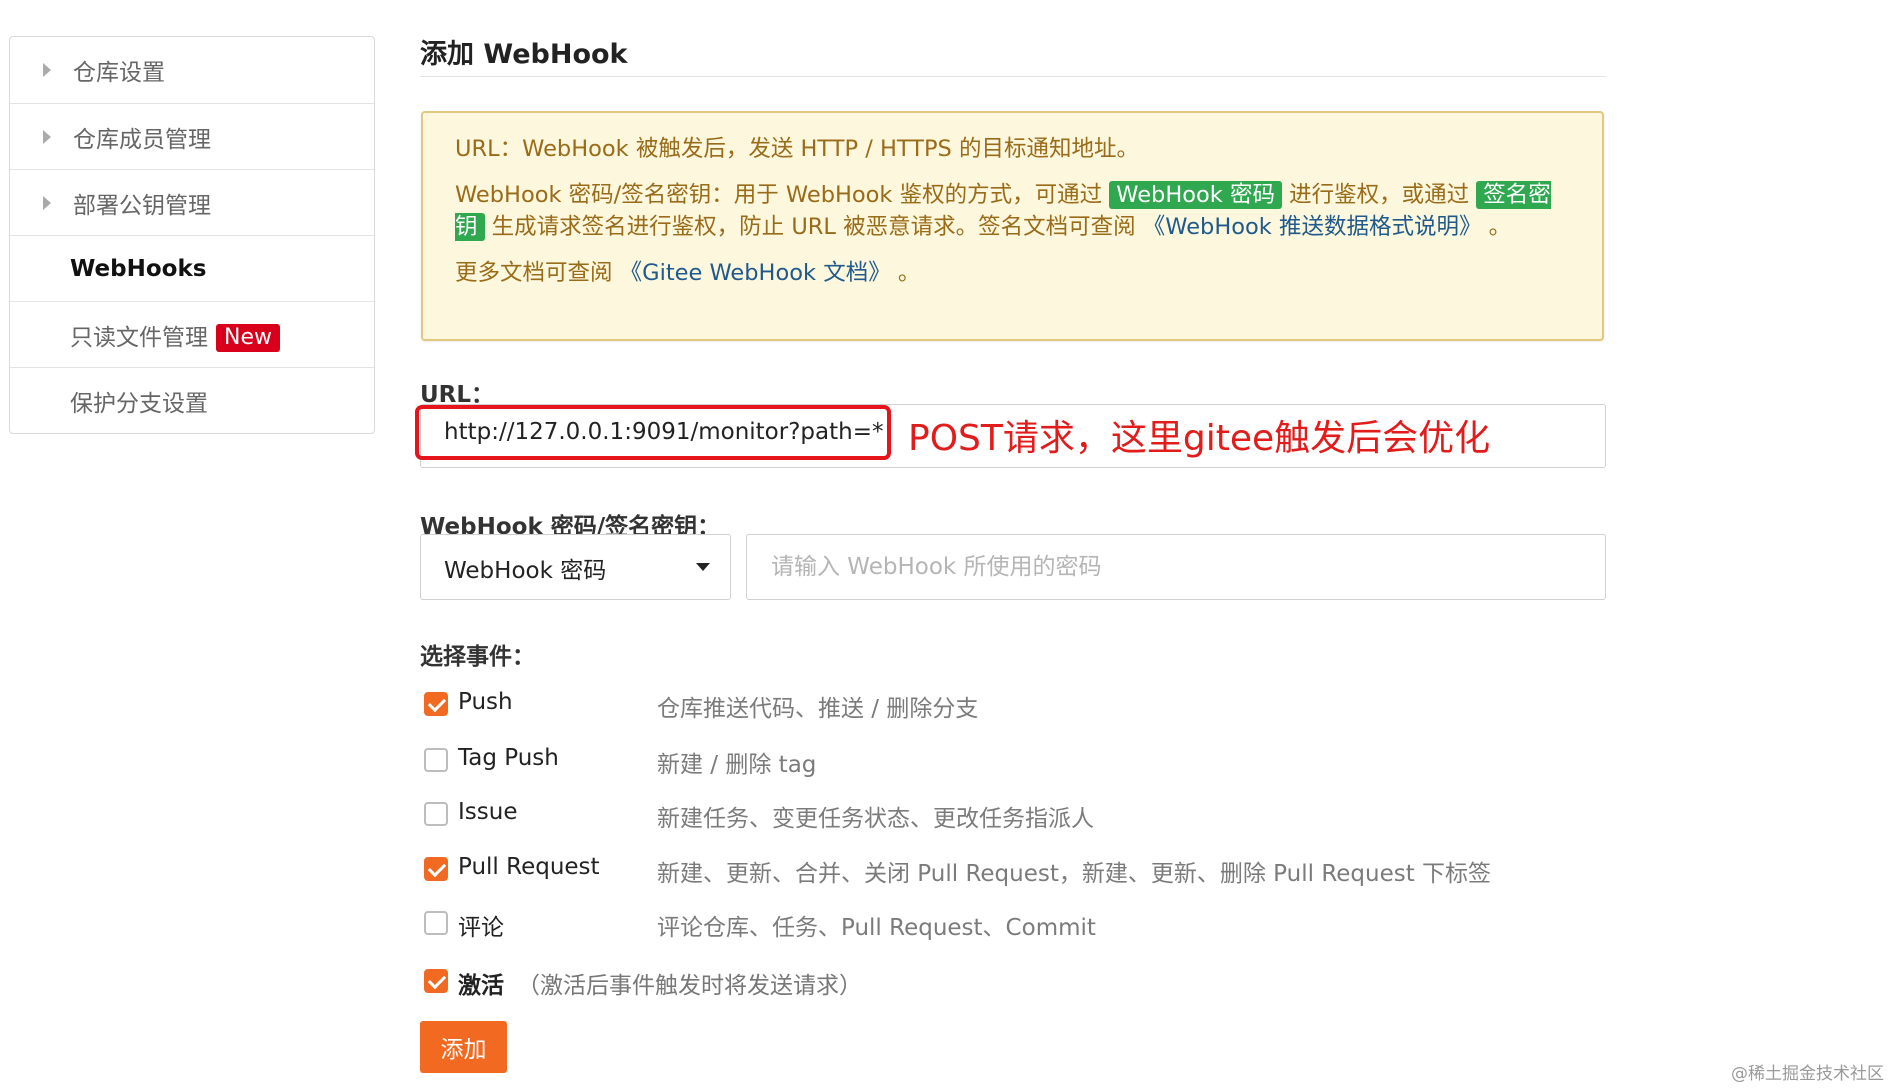 This screenshot has width=1900, height=1088. Describe the element at coordinates (782, 195) in the screenshot. I see `notice-text: WebHook 密码/签名密钥：用于 WebHook 鉴权的方式，可通过` at that location.